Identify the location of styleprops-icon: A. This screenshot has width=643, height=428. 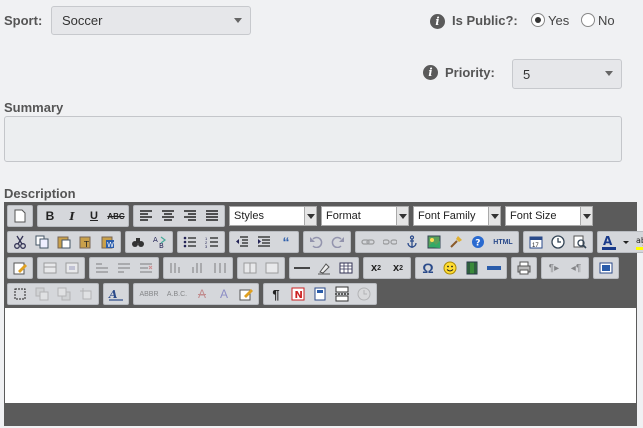
(116, 294).